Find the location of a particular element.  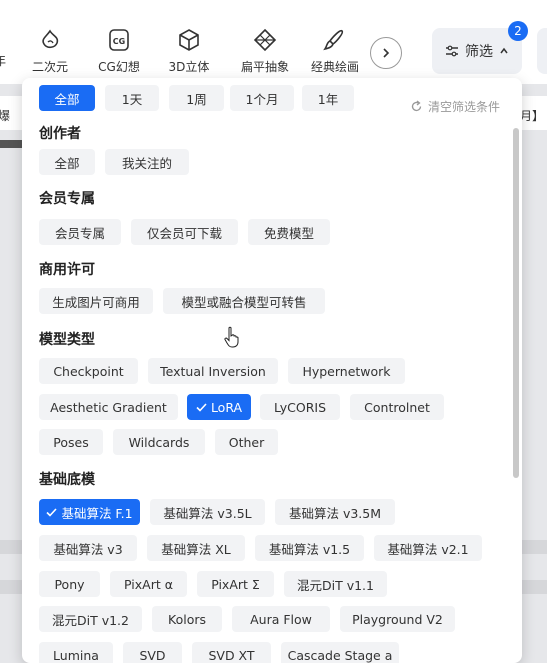

base-model-kolors: Kolors is located at coordinates (187, 619).